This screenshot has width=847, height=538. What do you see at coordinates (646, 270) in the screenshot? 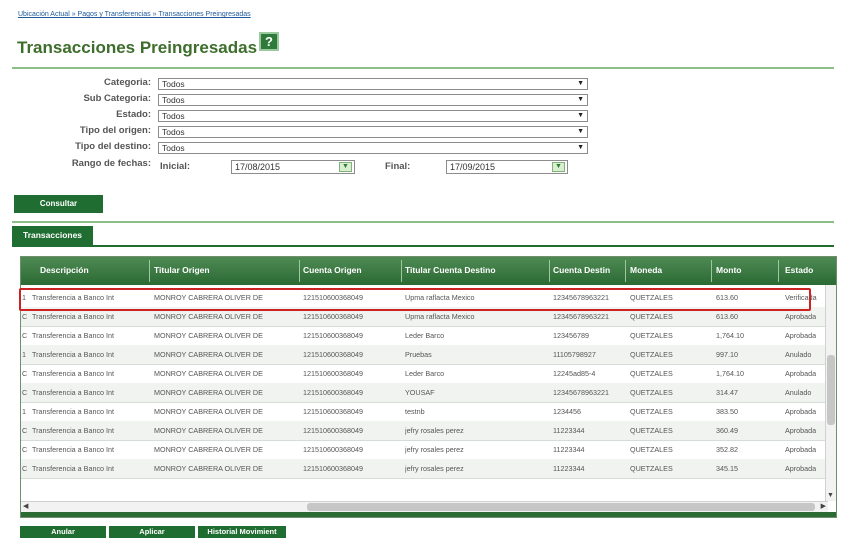
I see `column-header-moneda: Moneda` at bounding box center [646, 270].